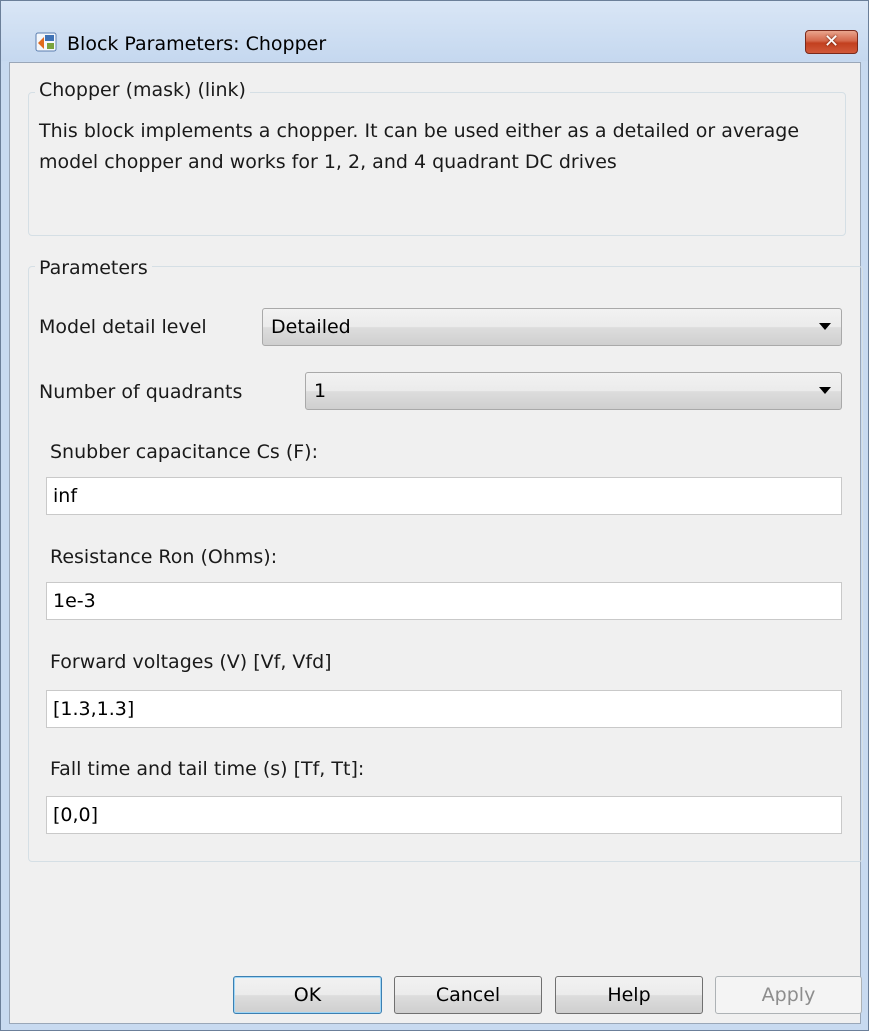  I want to click on snubber-capacitance-label: Snubber capacitance Cs (F):, so click(184, 452).